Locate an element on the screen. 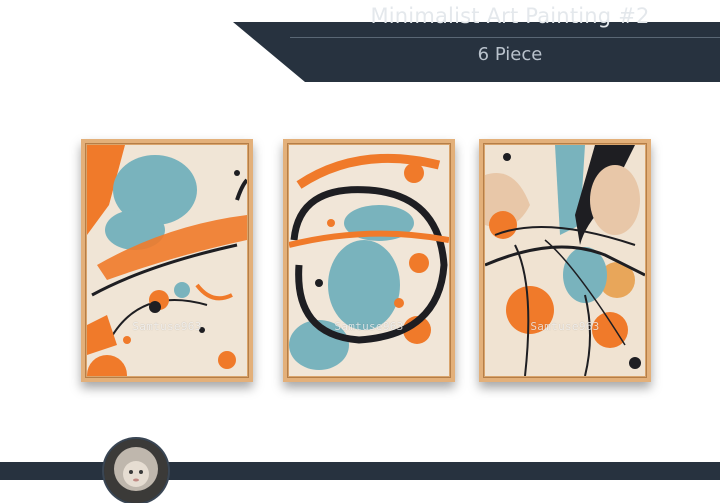  header-divider is located at coordinates (505, 37).